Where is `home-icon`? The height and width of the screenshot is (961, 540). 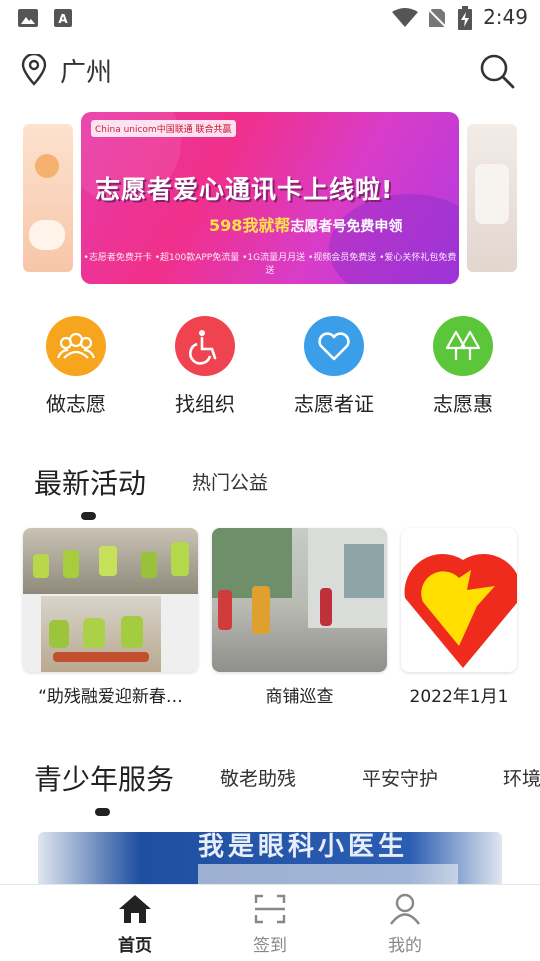 home-icon is located at coordinates (135, 909).